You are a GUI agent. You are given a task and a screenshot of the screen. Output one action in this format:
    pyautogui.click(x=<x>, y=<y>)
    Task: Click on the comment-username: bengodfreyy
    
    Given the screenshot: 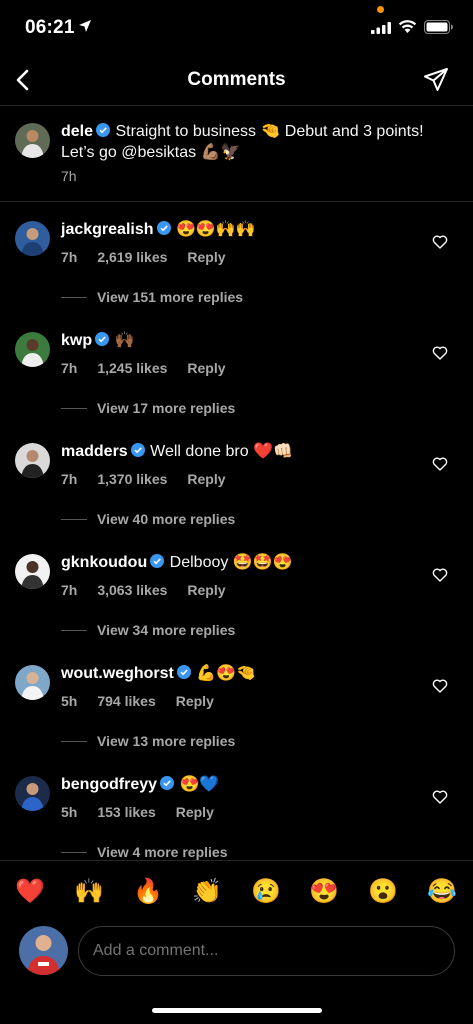 What is the action you would take?
    pyautogui.click(x=109, y=784)
    